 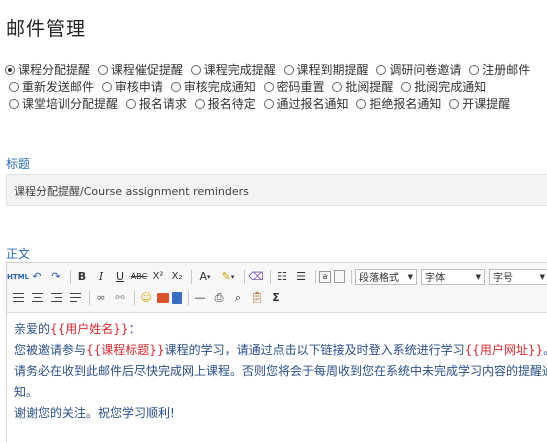 I want to click on align-justify-icon, so click(x=75, y=298).